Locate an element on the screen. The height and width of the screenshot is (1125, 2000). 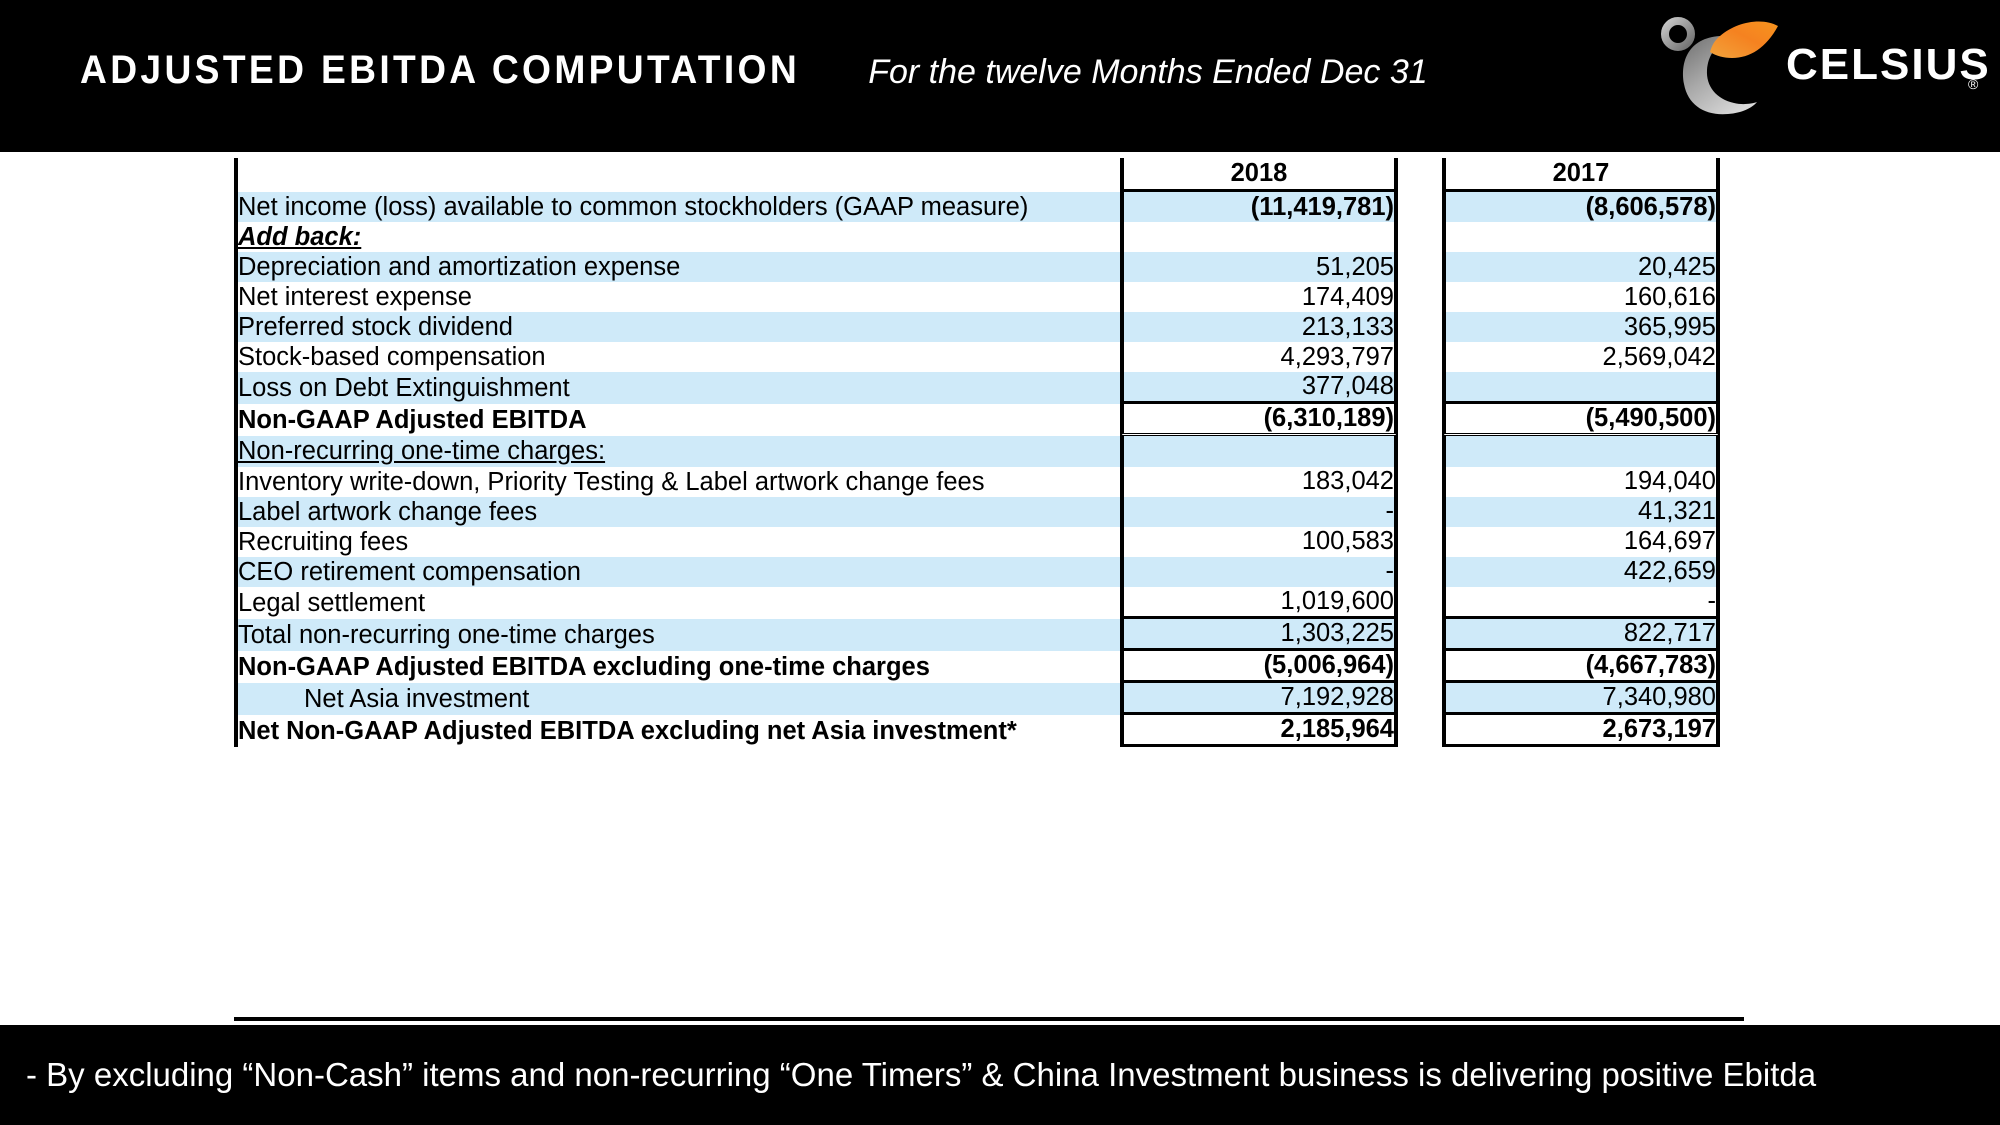
table-row: Net Asia investment 7,192,928 7,340,980 is located at coordinates (977, 698).